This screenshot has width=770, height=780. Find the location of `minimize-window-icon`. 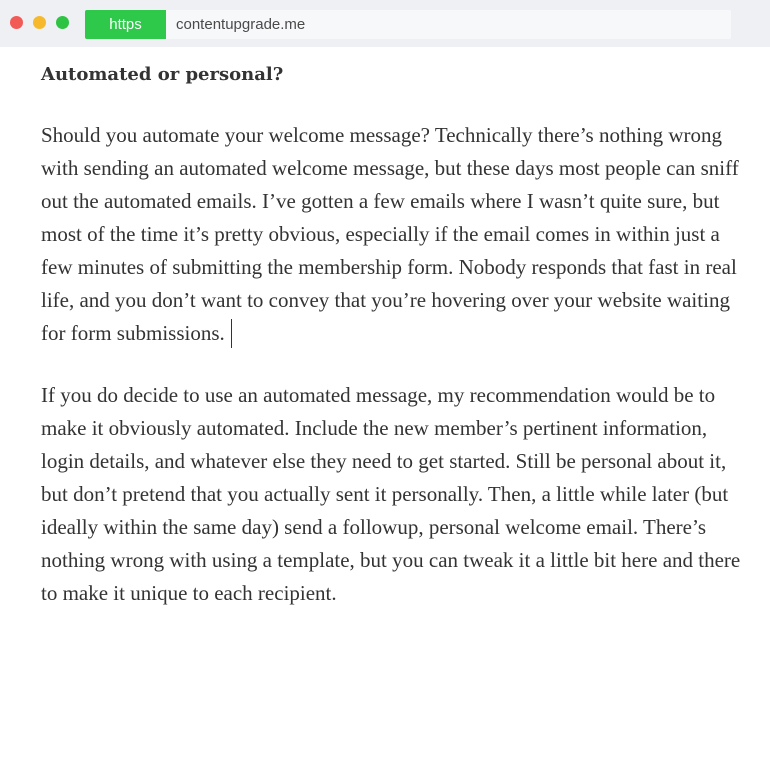

minimize-window-icon is located at coordinates (39, 22).